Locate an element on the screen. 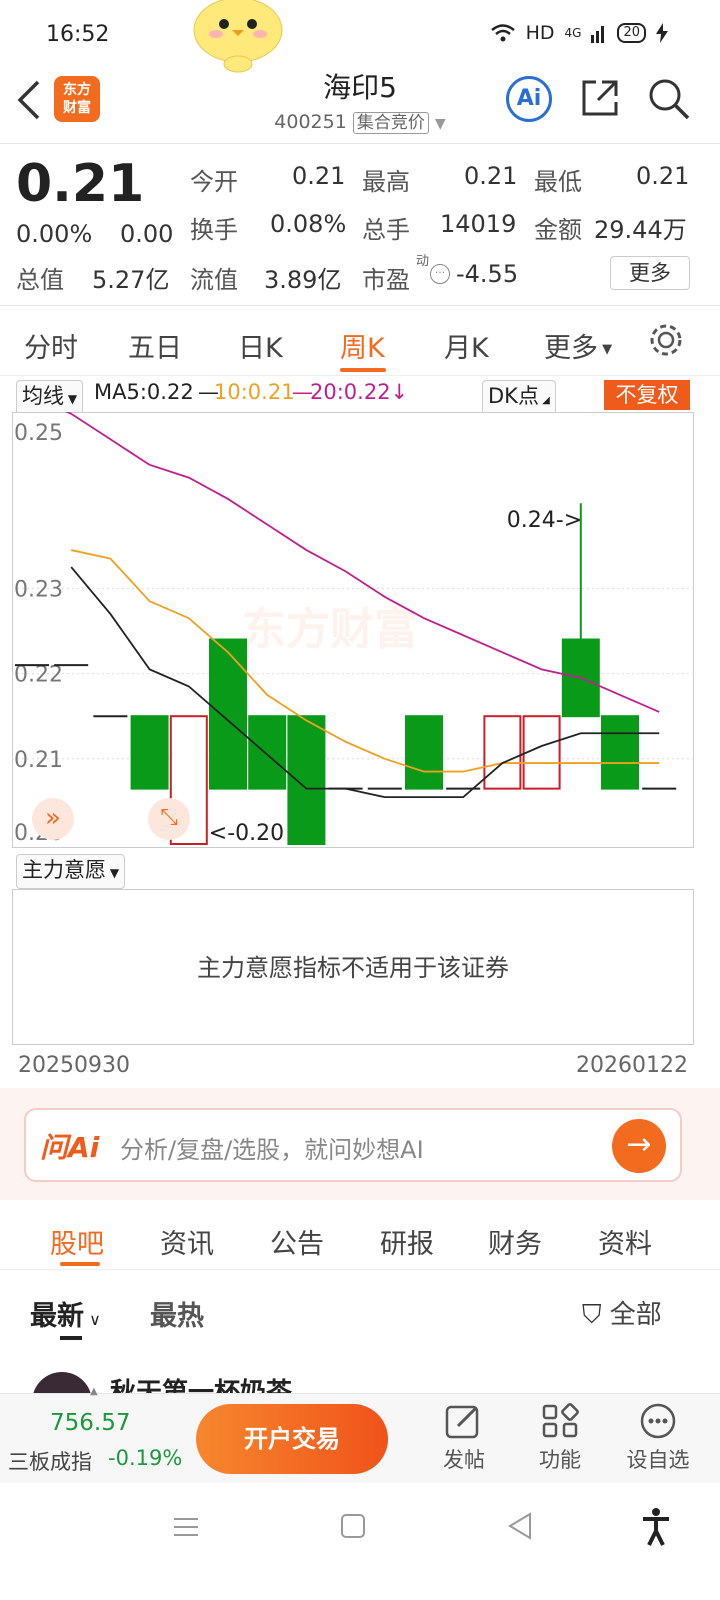 This screenshot has height=1600, width=720. amount-label: 金额 is located at coordinates (558, 230).